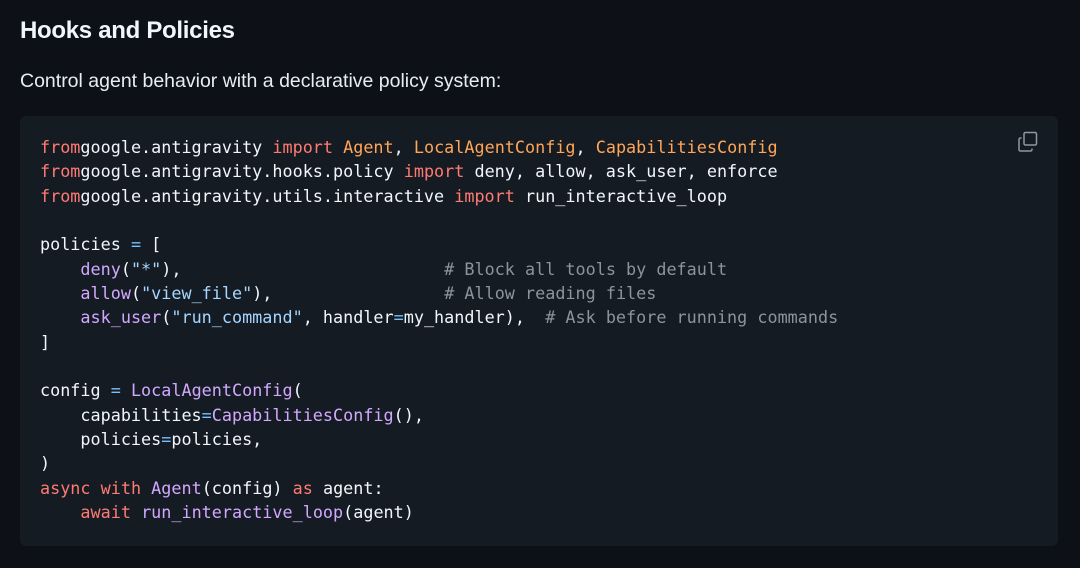  Describe the element at coordinates (171, 390) in the screenshot. I see `code-line: config = LocalAgentConfig(` at that location.